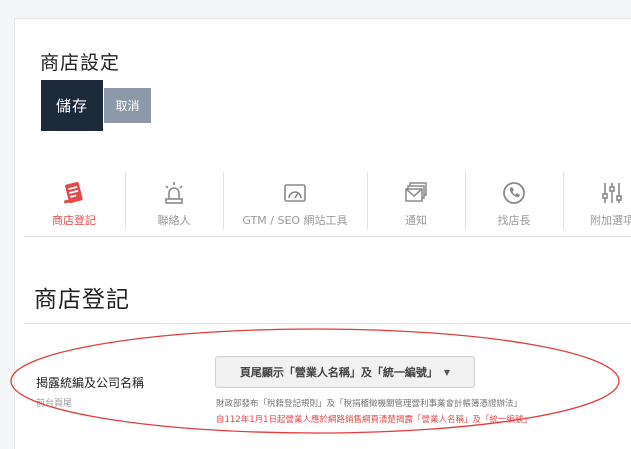 Image resolution: width=631 pixels, height=449 pixels. Describe the element at coordinates (612, 193) in the screenshot. I see `sliders-icon` at that location.